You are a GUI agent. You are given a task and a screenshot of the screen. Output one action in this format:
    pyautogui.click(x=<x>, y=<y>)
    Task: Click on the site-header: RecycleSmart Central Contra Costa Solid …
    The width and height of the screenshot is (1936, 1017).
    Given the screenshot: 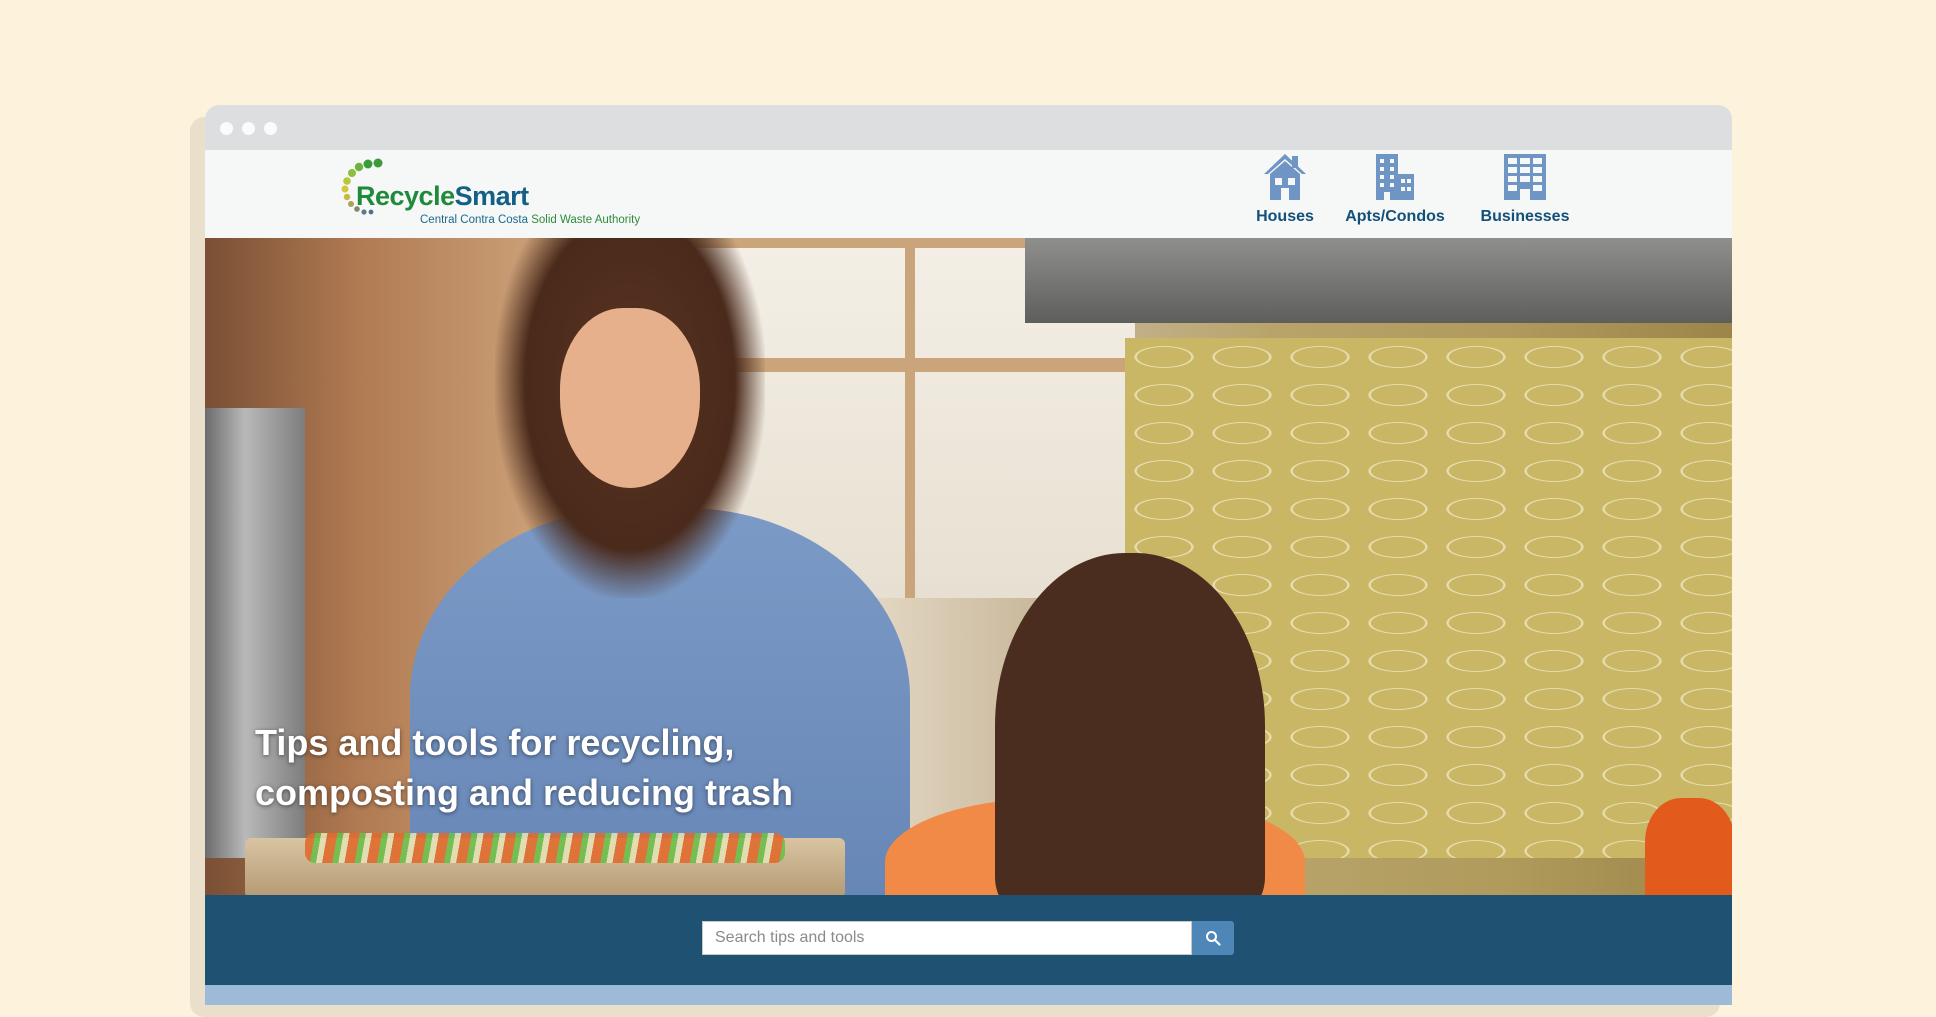 What is the action you would take?
    pyautogui.click(x=968, y=194)
    